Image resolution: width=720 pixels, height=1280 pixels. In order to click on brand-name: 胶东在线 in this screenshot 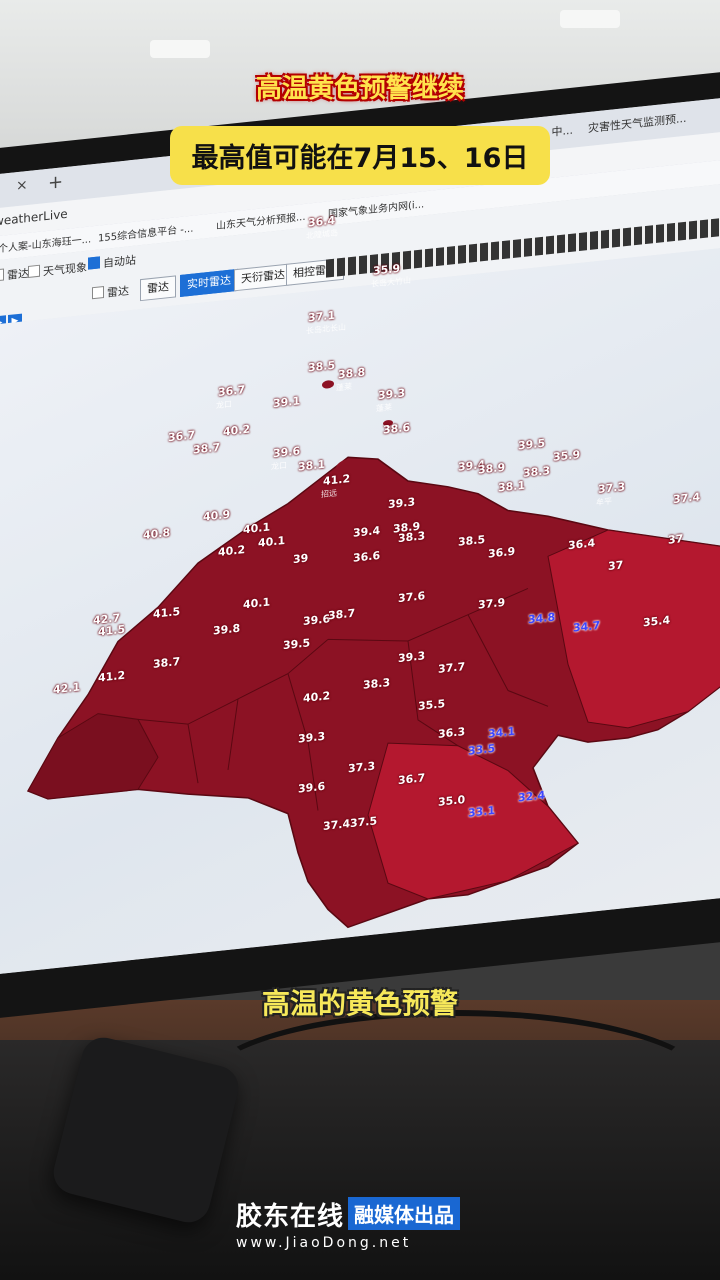, I will do `click(290, 1217)`.